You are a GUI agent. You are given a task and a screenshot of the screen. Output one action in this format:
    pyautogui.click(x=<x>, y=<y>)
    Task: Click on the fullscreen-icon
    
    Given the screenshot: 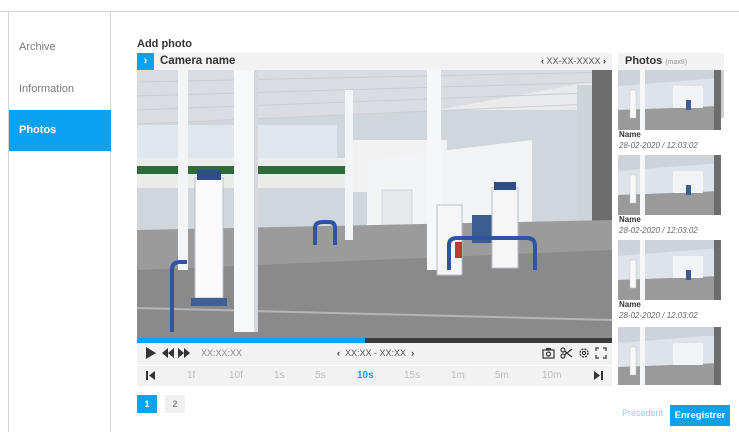 What is the action you would take?
    pyautogui.click(x=601, y=354)
    